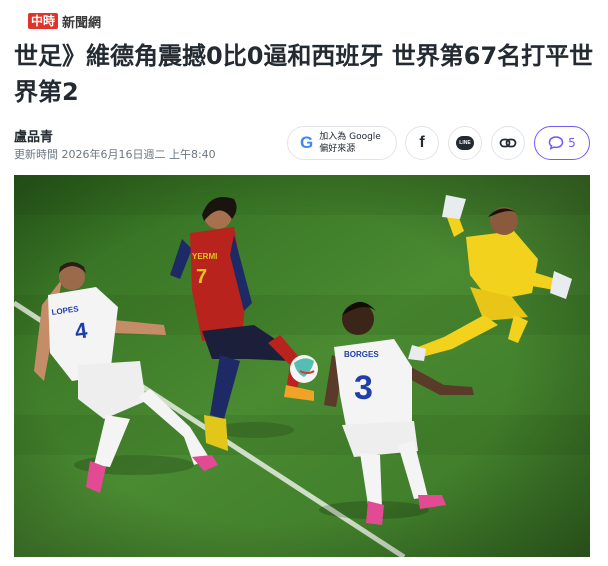 The width and height of the screenshot is (608, 566). I want to click on facebook-icon: f, so click(422, 142).